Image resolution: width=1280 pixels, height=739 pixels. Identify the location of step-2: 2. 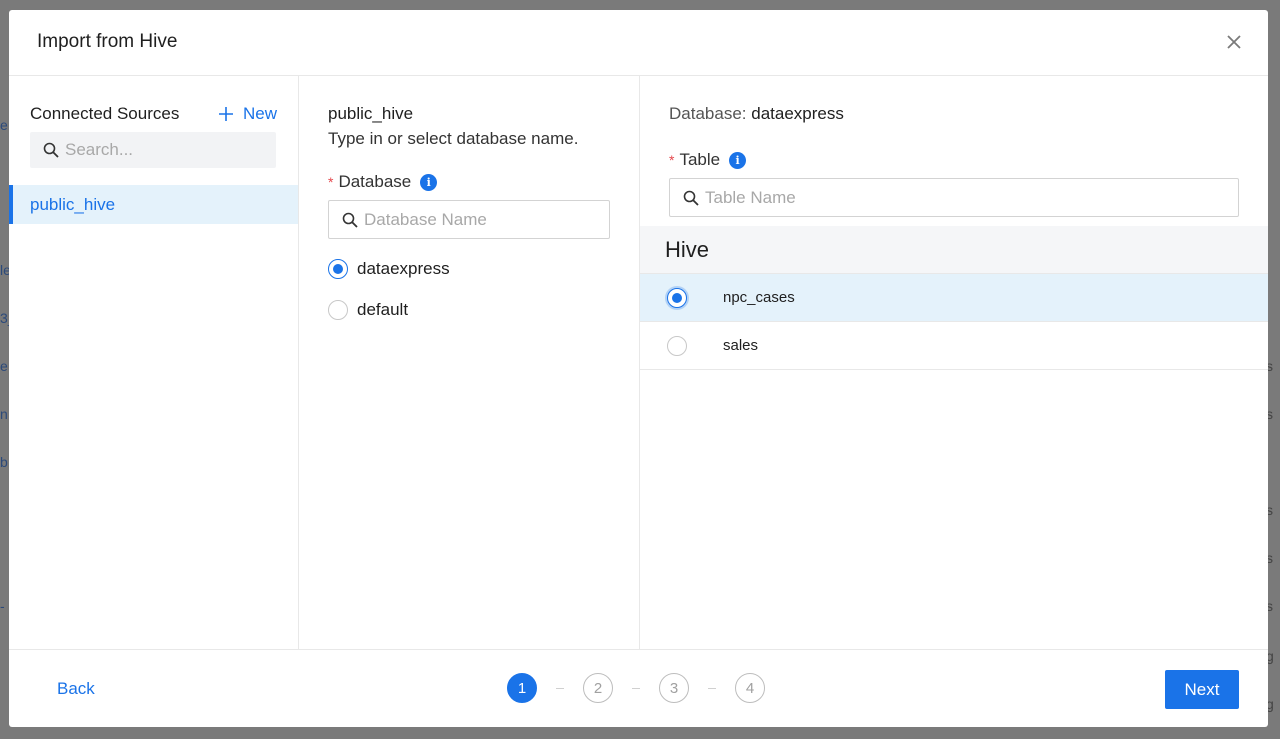
(598, 688).